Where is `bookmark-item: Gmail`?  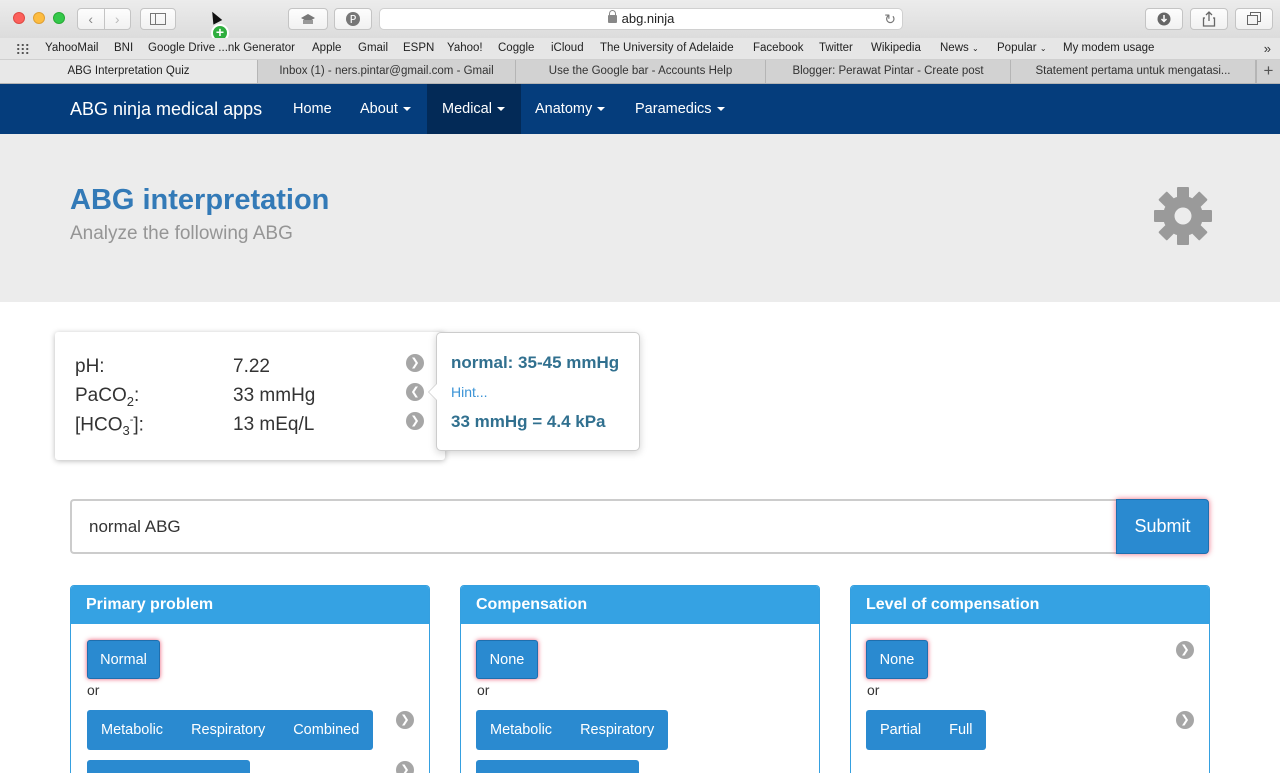 bookmark-item: Gmail is located at coordinates (373, 48).